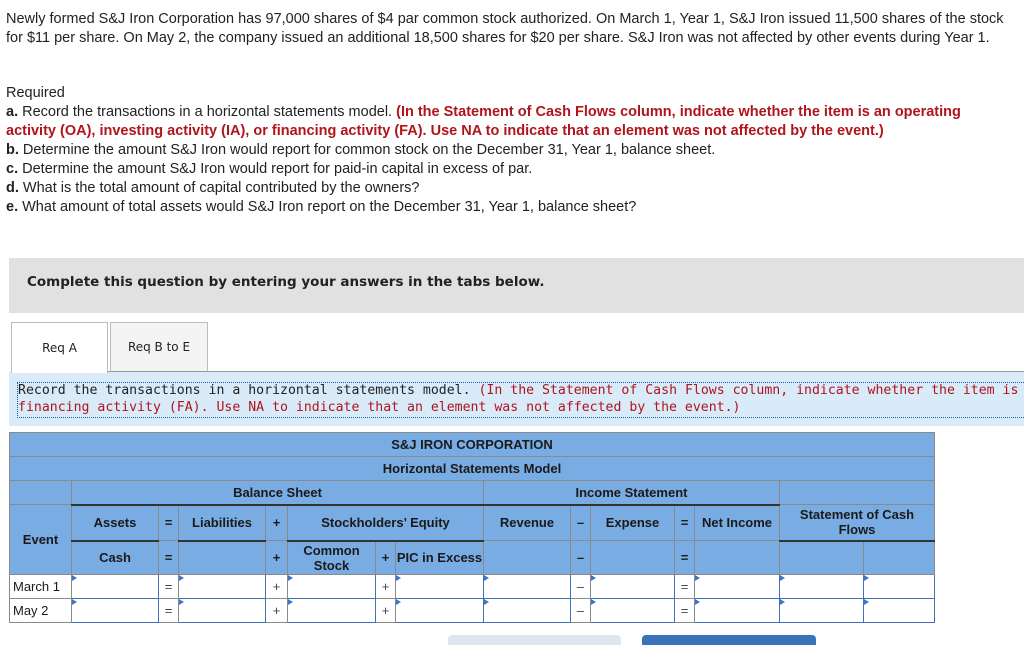 The height and width of the screenshot is (645, 1024). What do you see at coordinates (439, 557) in the screenshot?
I see `pic-in-excess-header: PIC in Excess` at bounding box center [439, 557].